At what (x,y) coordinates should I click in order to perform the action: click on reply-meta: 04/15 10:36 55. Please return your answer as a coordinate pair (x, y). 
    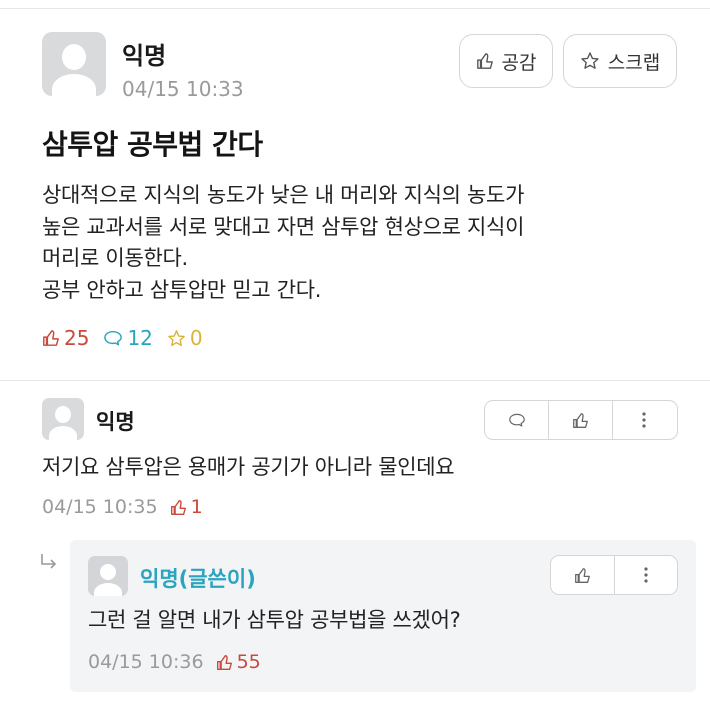
    Looking at the image, I should click on (174, 662).